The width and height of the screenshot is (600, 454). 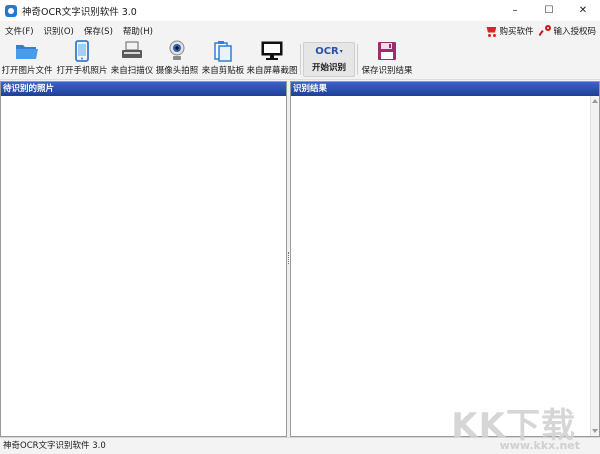 I want to click on phone-icon, so click(x=82, y=51).